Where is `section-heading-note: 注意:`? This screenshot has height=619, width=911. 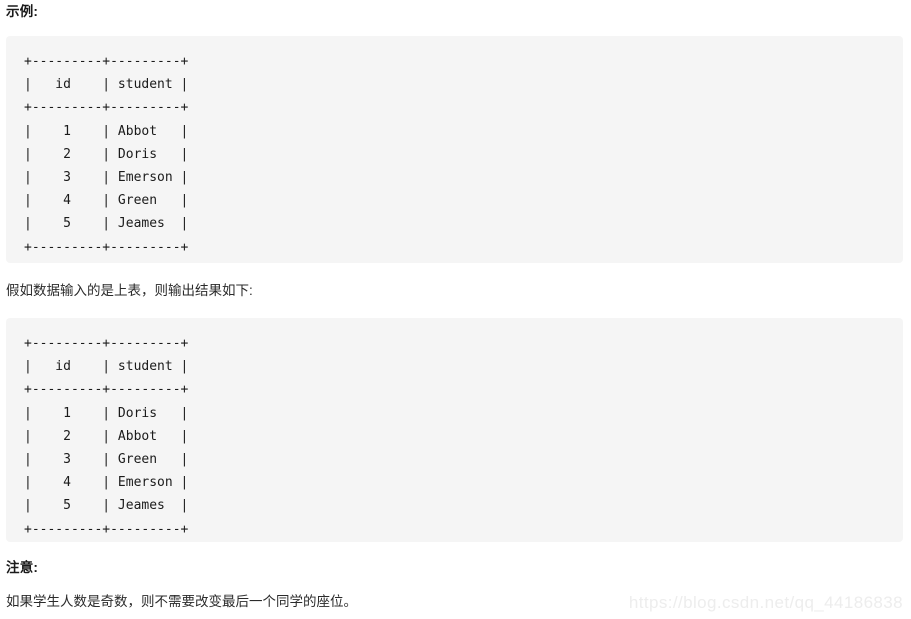
section-heading-note: 注意: is located at coordinates (22, 567).